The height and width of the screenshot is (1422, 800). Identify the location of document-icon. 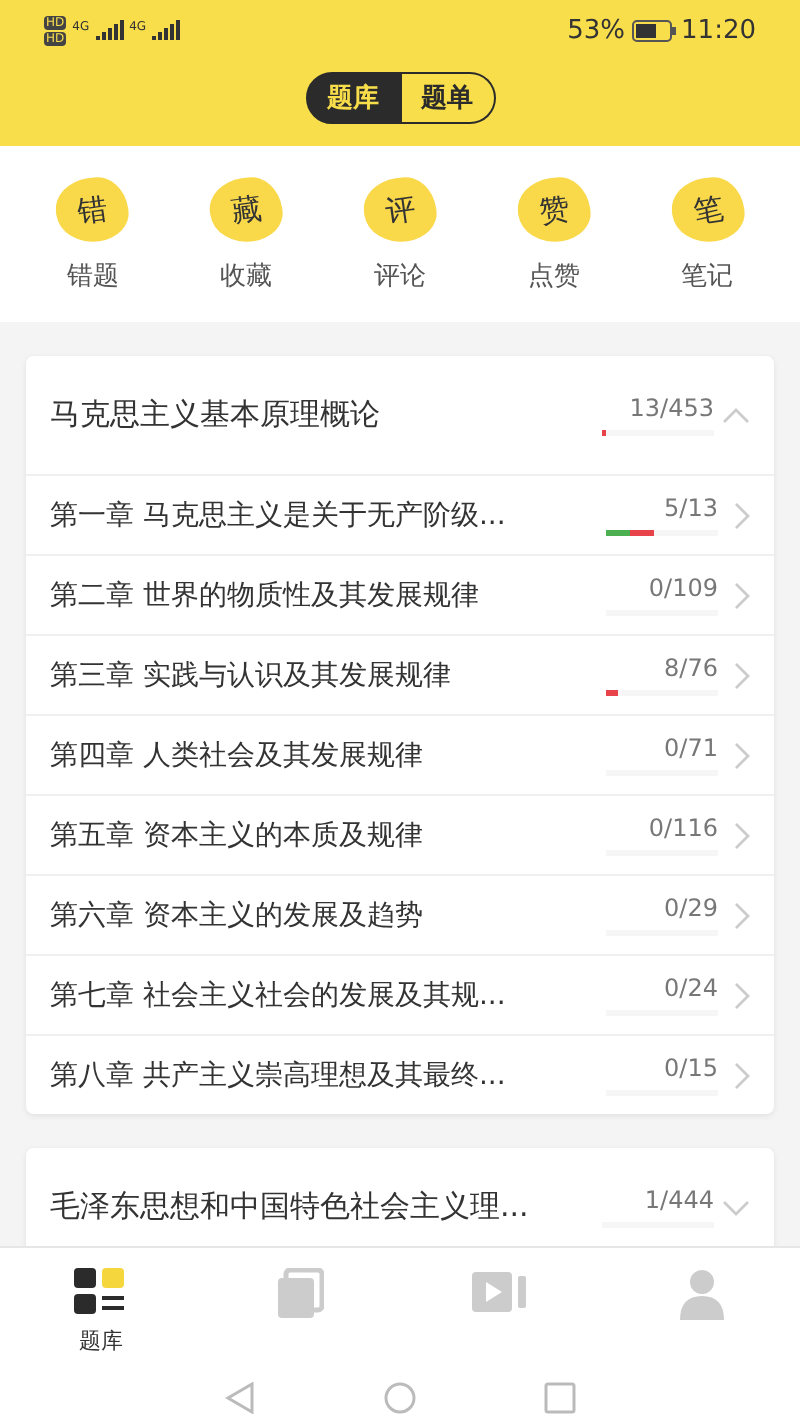
(299, 1294).